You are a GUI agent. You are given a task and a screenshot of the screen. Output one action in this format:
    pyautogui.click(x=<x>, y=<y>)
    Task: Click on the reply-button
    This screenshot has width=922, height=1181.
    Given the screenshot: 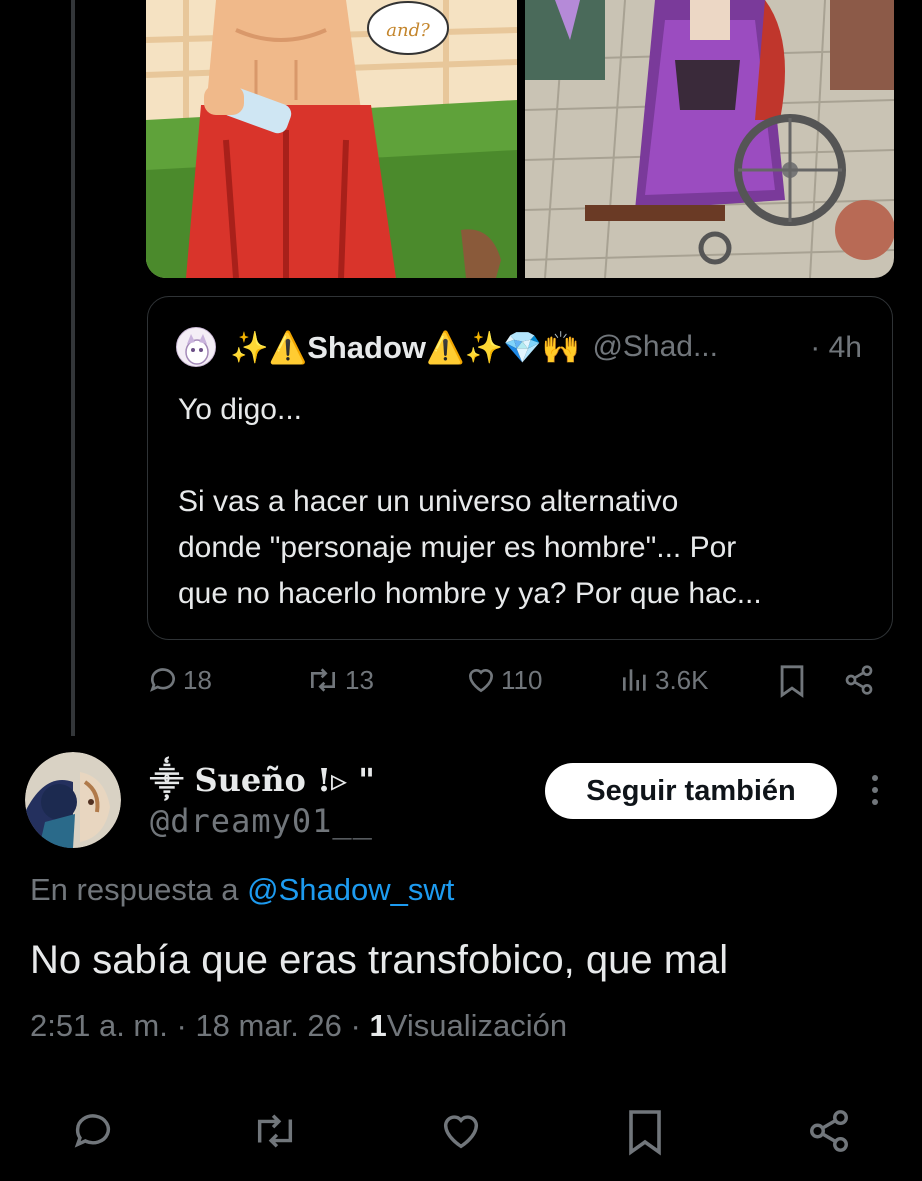 What is the action you would take?
    pyautogui.click(x=93, y=1133)
    